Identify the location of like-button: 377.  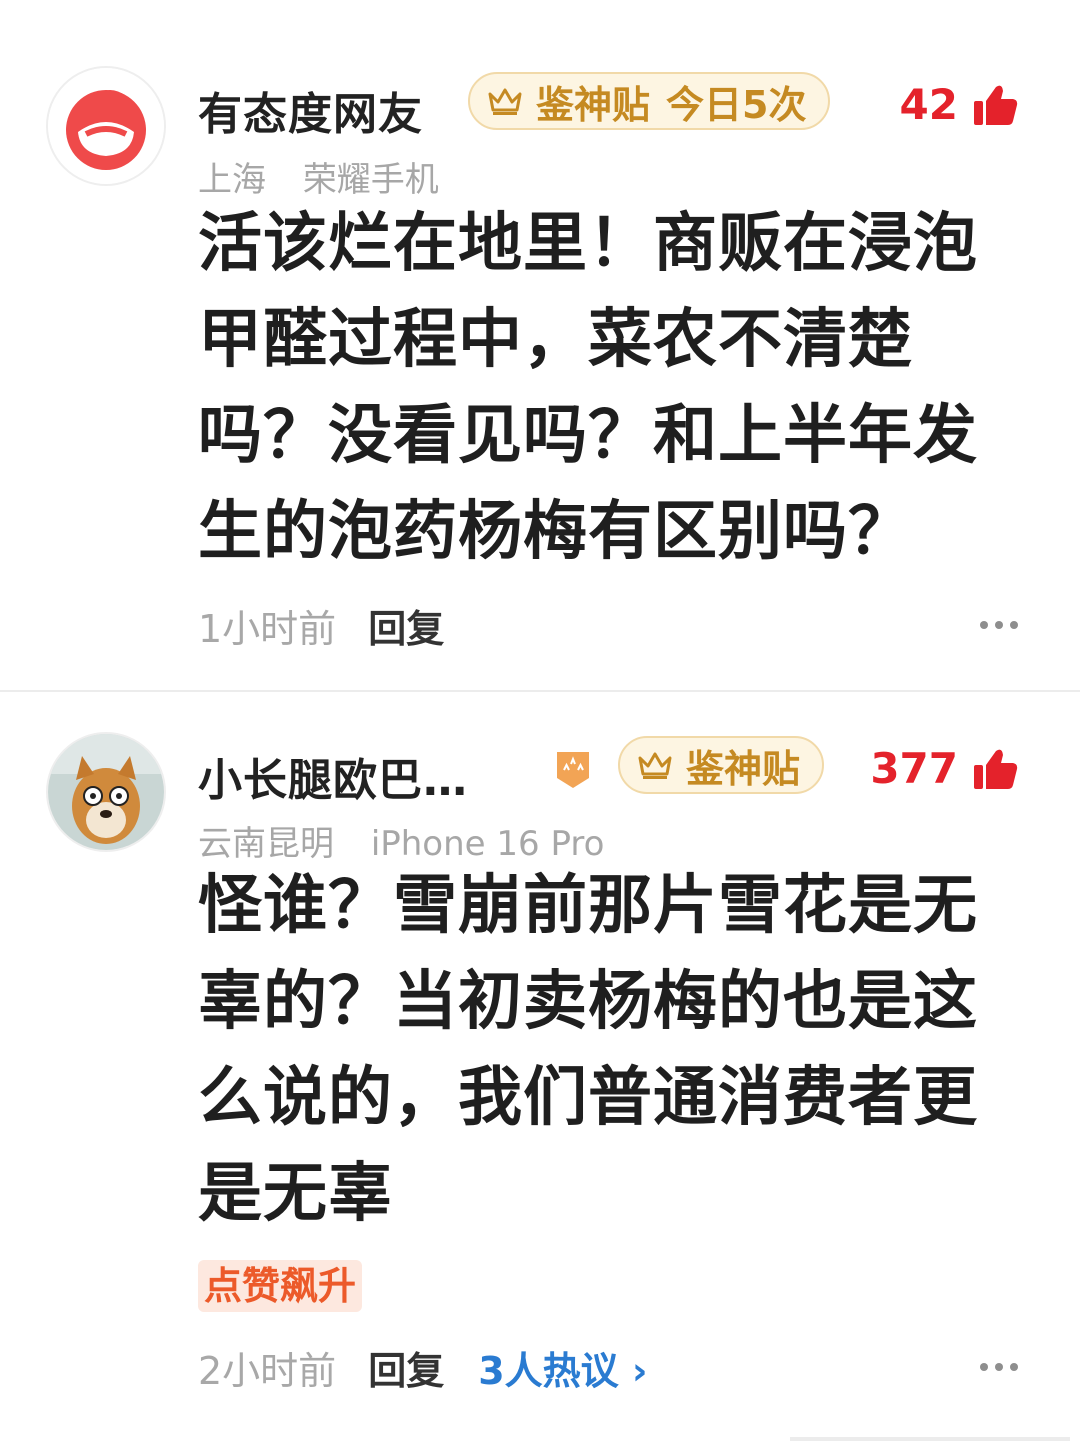
(944, 768).